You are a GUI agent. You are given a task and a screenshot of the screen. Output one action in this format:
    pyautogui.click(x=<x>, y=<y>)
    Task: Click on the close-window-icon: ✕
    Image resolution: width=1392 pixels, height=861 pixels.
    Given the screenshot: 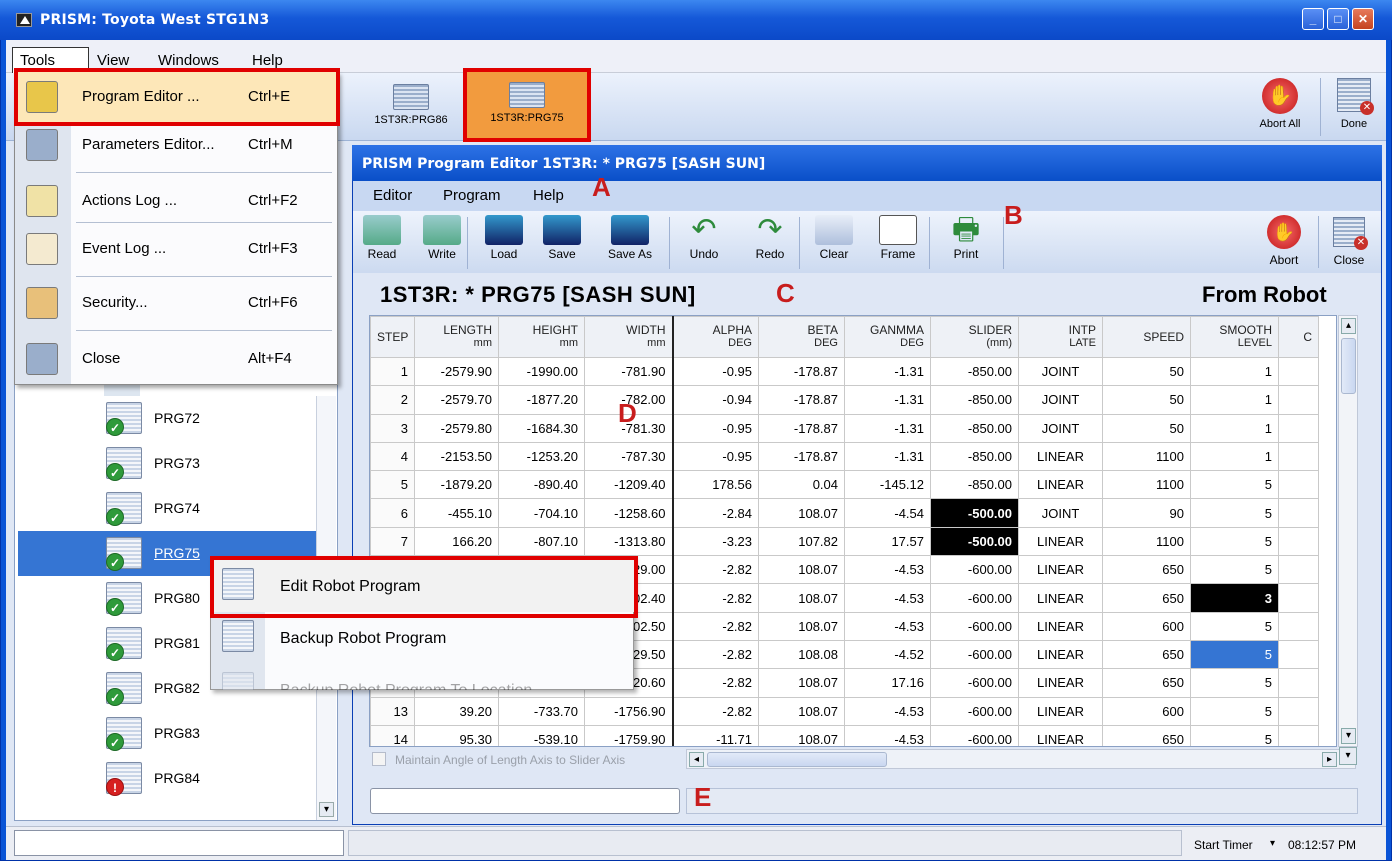 What is the action you would take?
    pyautogui.click(x=1363, y=19)
    